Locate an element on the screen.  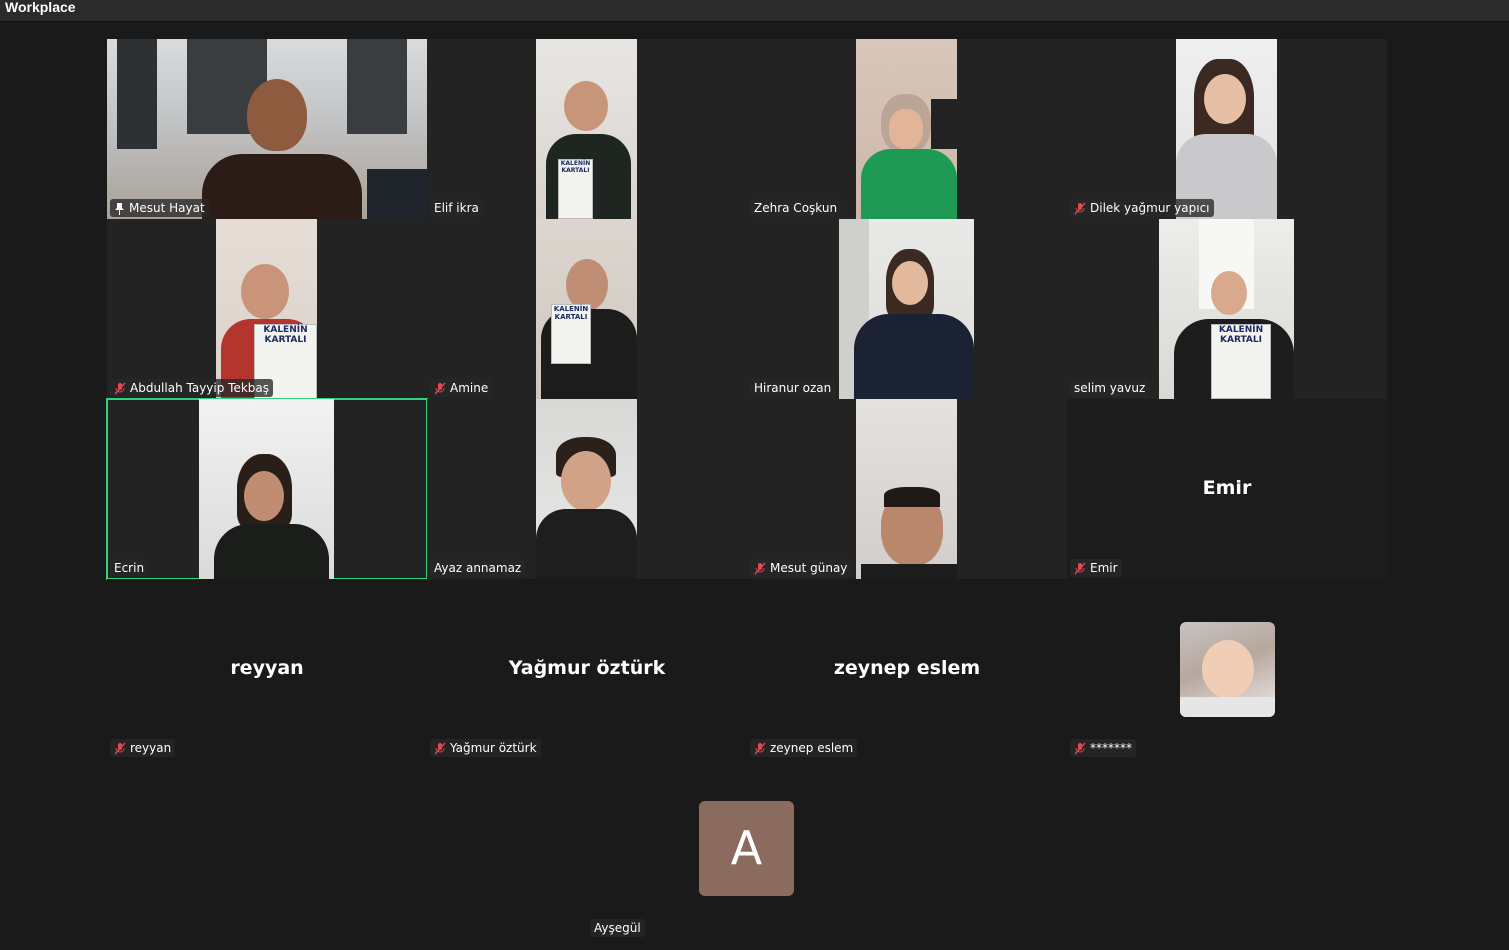
participant-name-label: Abdullah Tayyip Tekbaş is located at coordinates (192, 388).